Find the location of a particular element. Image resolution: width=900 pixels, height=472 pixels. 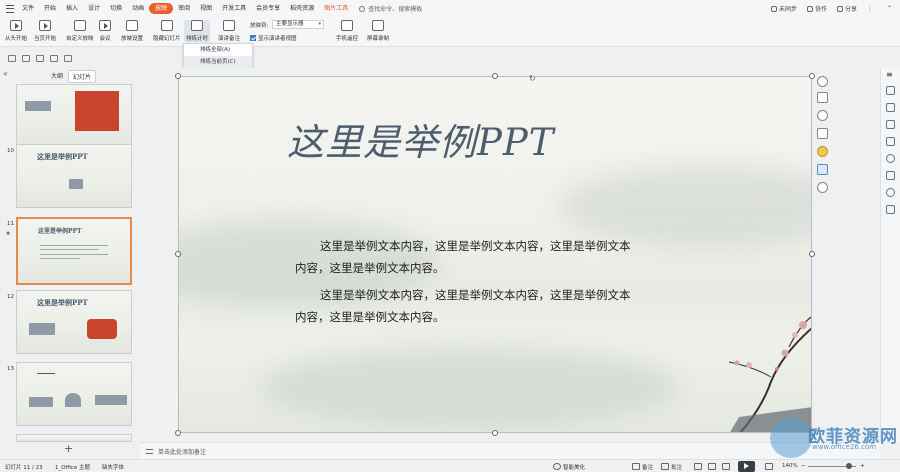

menu-file: 文件 is located at coordinates (28, 8).